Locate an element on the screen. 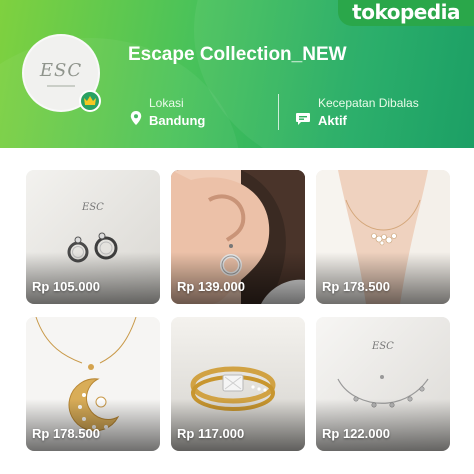  shop-logo-text: ESC is located at coordinates (61, 70).